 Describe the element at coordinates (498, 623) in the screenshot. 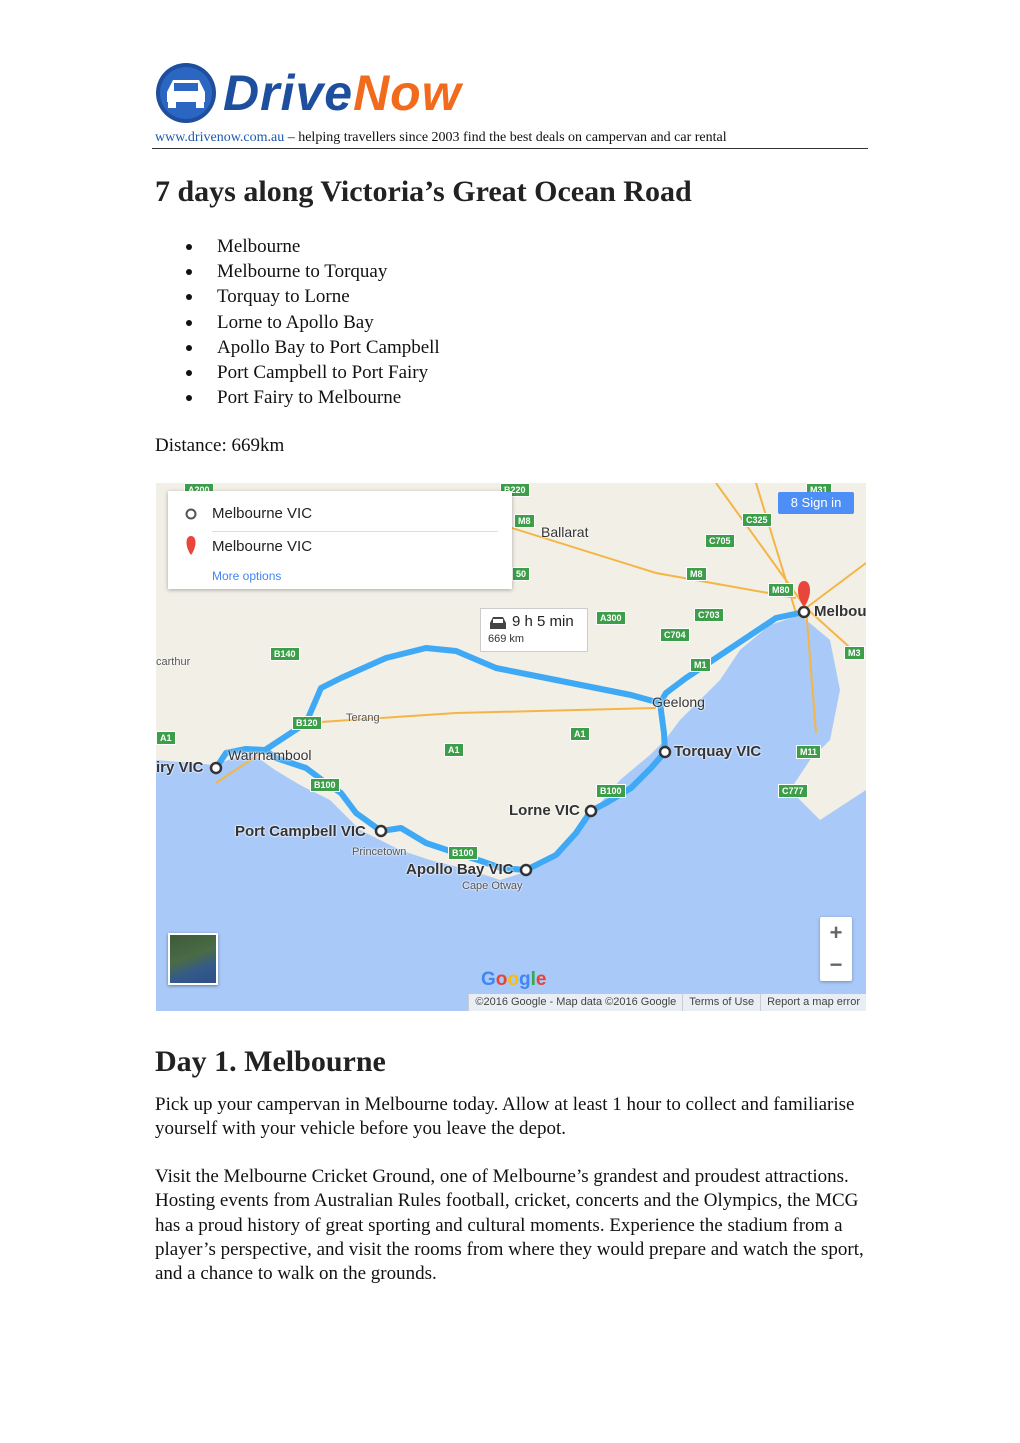

I see `car-icon` at that location.